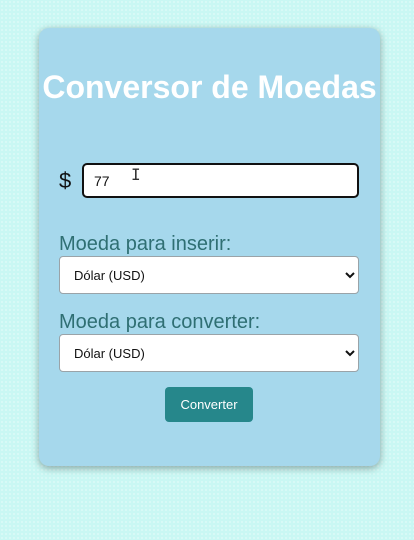 Image resolution: width=414 pixels, height=540 pixels. I want to click on page-title: Conversor de Moedas, so click(209, 87).